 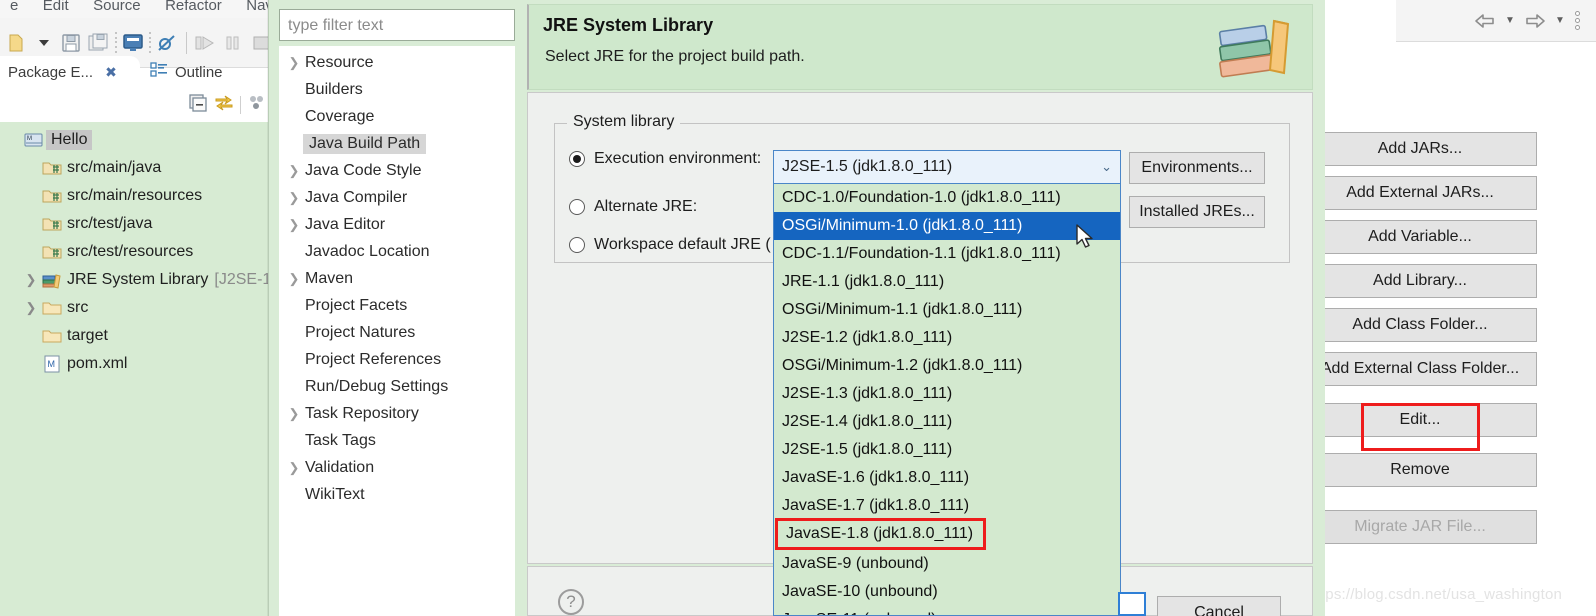 What do you see at coordinates (947, 450) in the screenshot?
I see `dropdown-option-j2se-1-5-jdk1-8-0-111-: J2SE-1.5 (jdk1.8.0_111)` at bounding box center [947, 450].